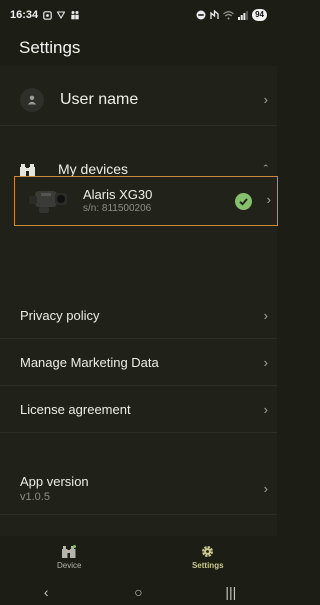  I want to click on avatar, so click(32, 99).